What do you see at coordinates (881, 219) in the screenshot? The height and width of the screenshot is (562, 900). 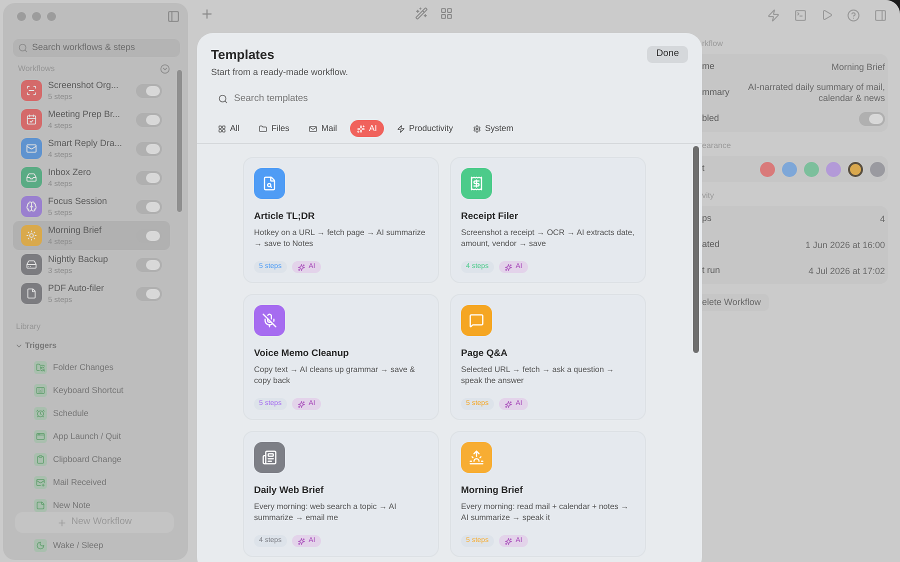 I see `row-value: 4` at bounding box center [881, 219].